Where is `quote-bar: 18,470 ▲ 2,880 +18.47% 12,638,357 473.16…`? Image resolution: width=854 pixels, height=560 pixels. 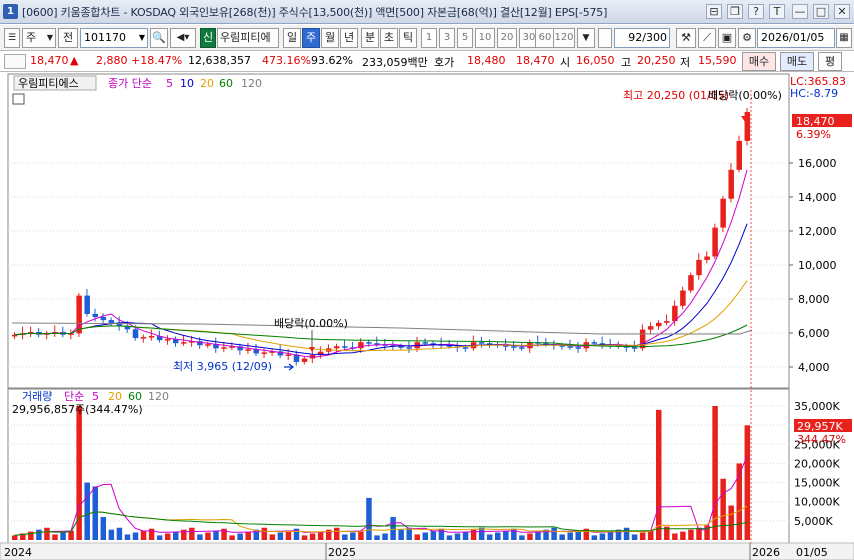
quote-bar: 18,470 ▲ 2,880 +18.47% 12,638,357 473.16… is located at coordinates (427, 61).